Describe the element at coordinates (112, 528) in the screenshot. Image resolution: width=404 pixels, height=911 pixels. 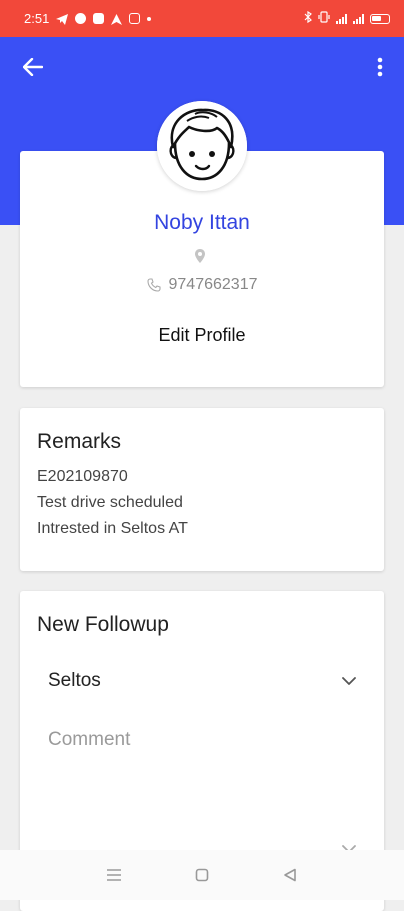
I see `remarks-line: Intrested in Seltos AT` at that location.